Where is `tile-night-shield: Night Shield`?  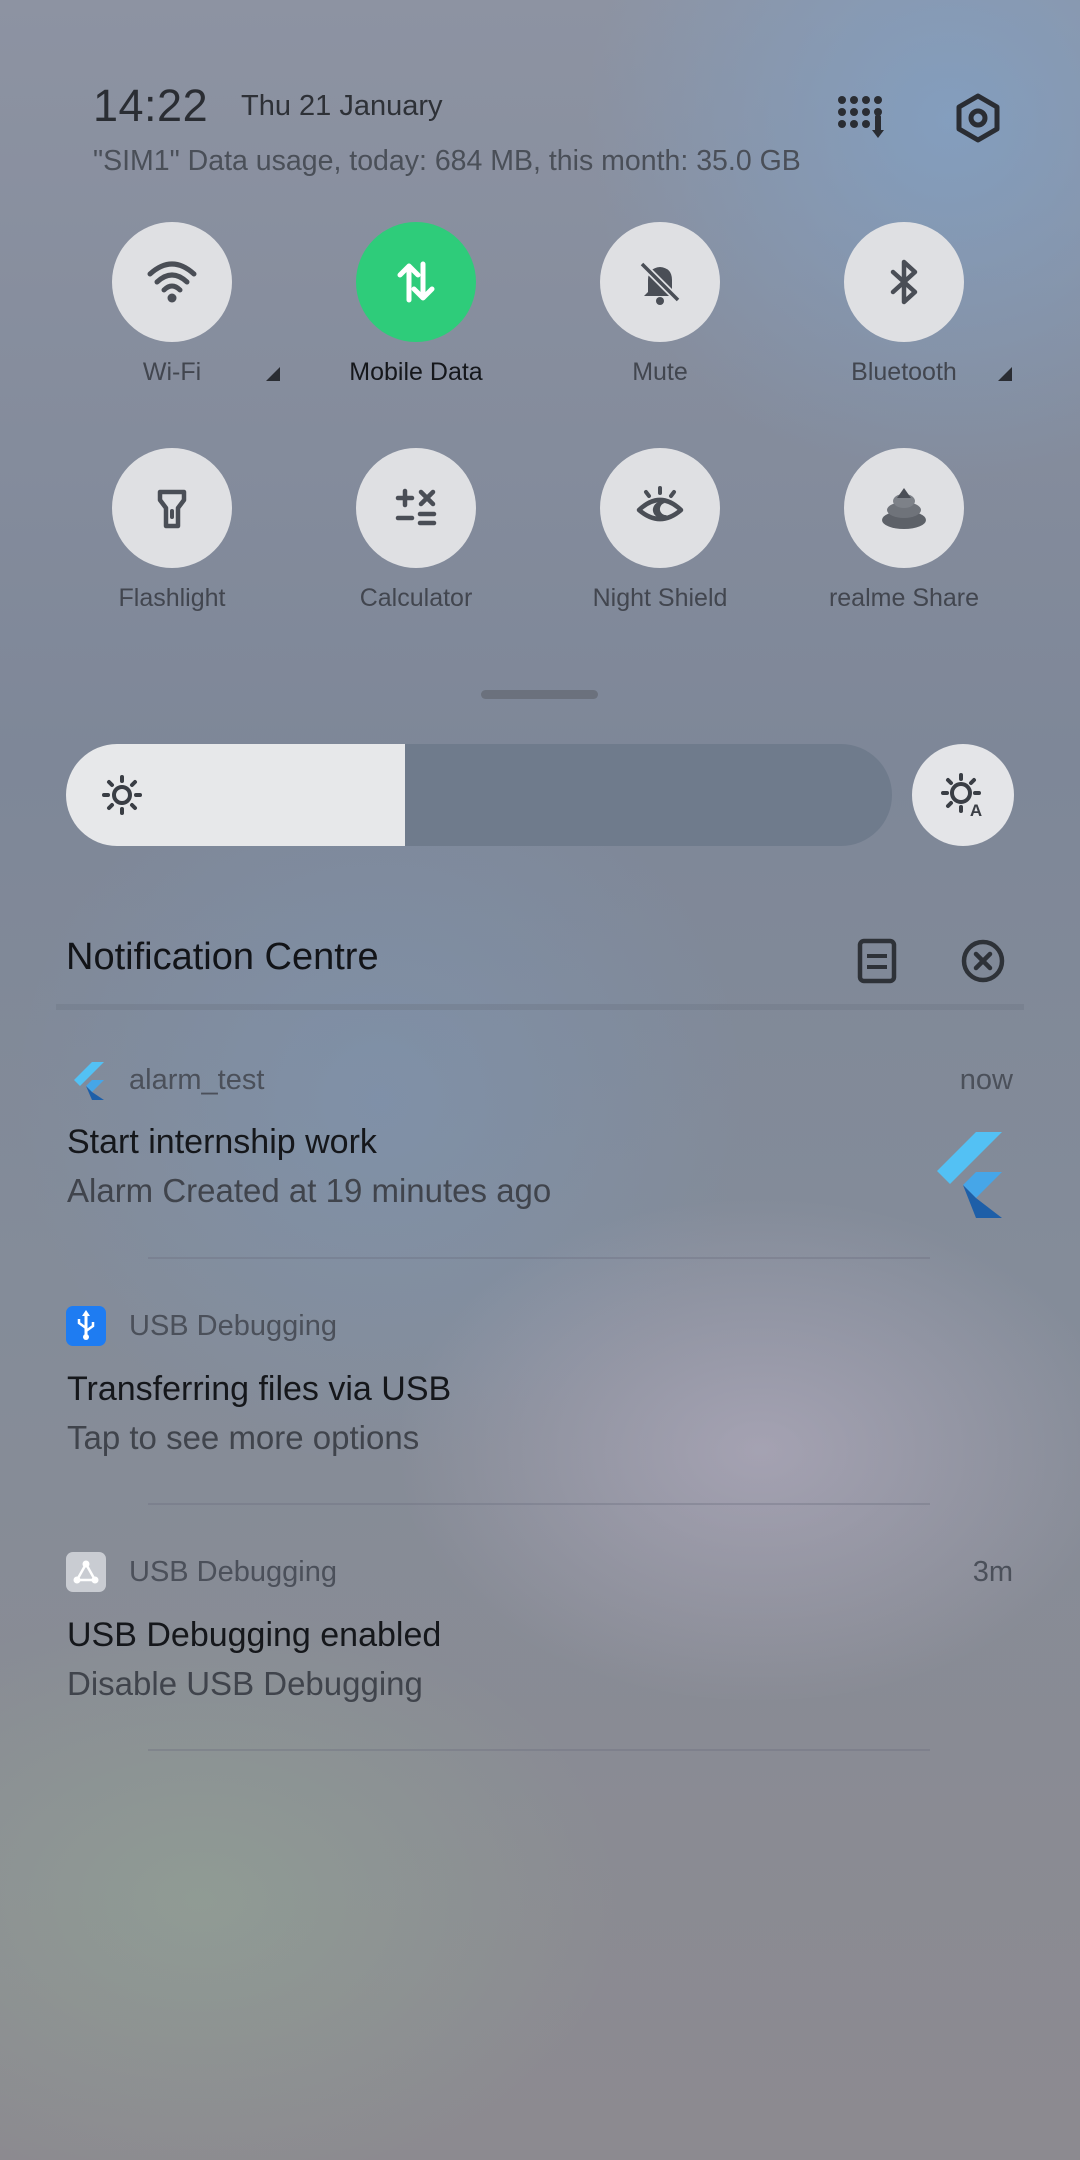
tile-night-shield: Night Shield is located at coordinates (660, 530).